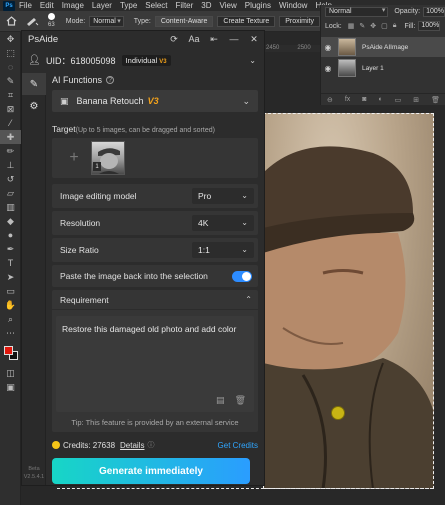 The width and height of the screenshot is (445, 505). I want to click on eyedropper-tool-icon: ⁄, so click(10, 123).